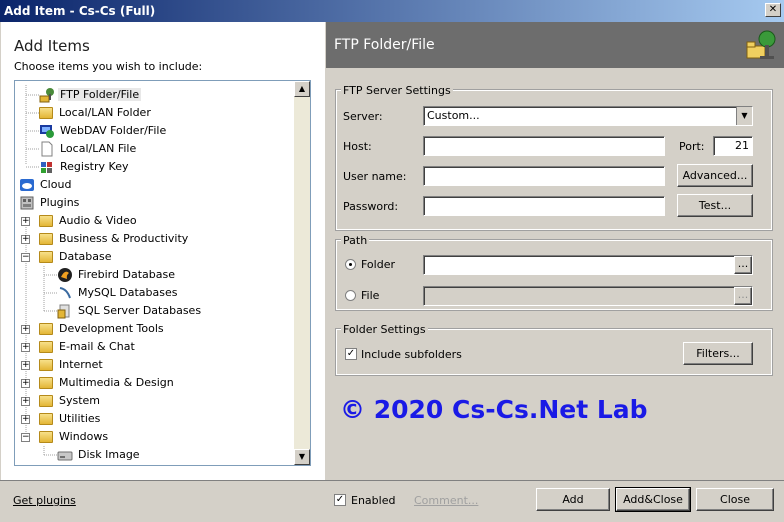 This screenshot has width=784, height=522. What do you see at coordinates (27, 203) in the screenshot?
I see `plugins-icon` at bounding box center [27, 203].